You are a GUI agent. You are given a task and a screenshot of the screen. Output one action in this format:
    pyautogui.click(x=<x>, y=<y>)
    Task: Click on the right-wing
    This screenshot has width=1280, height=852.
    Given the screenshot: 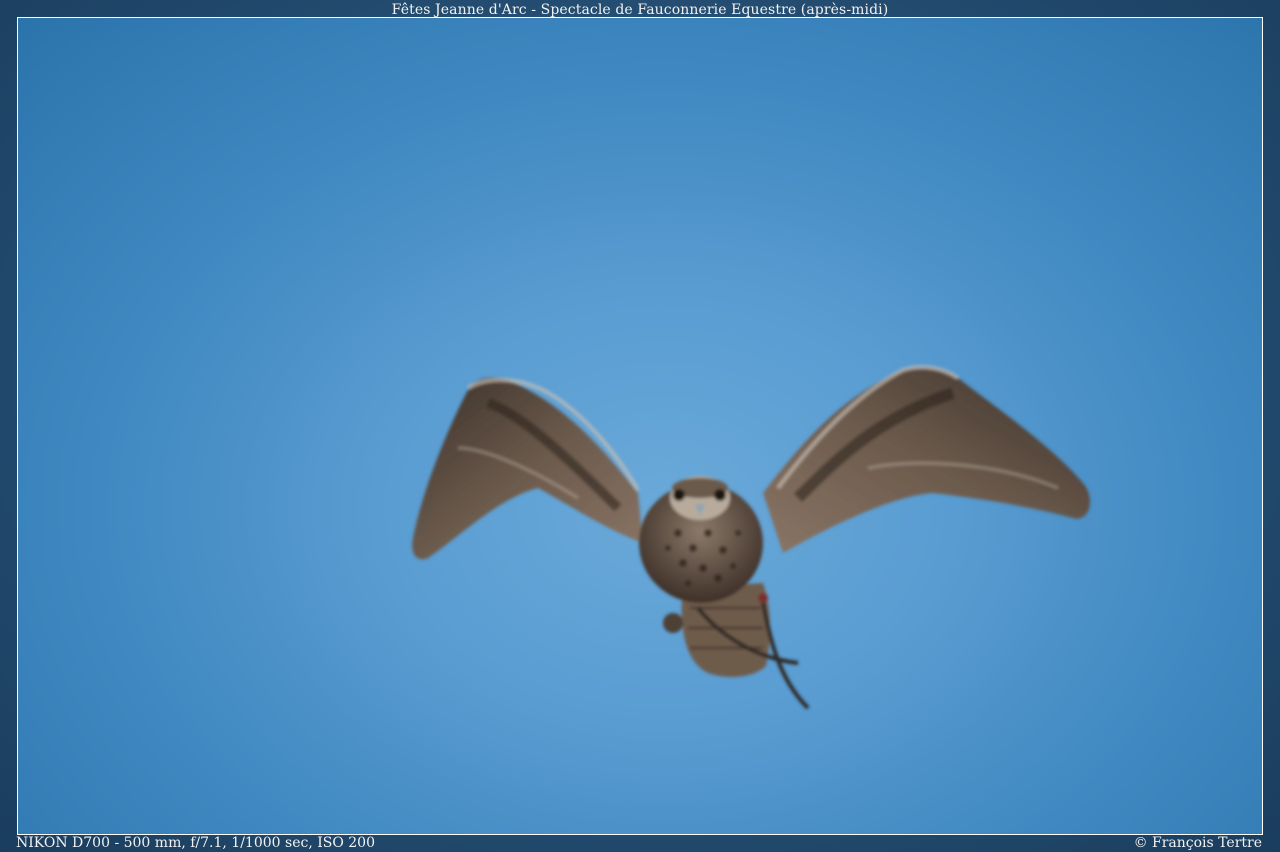 What is the action you would take?
    pyautogui.click(x=927, y=460)
    